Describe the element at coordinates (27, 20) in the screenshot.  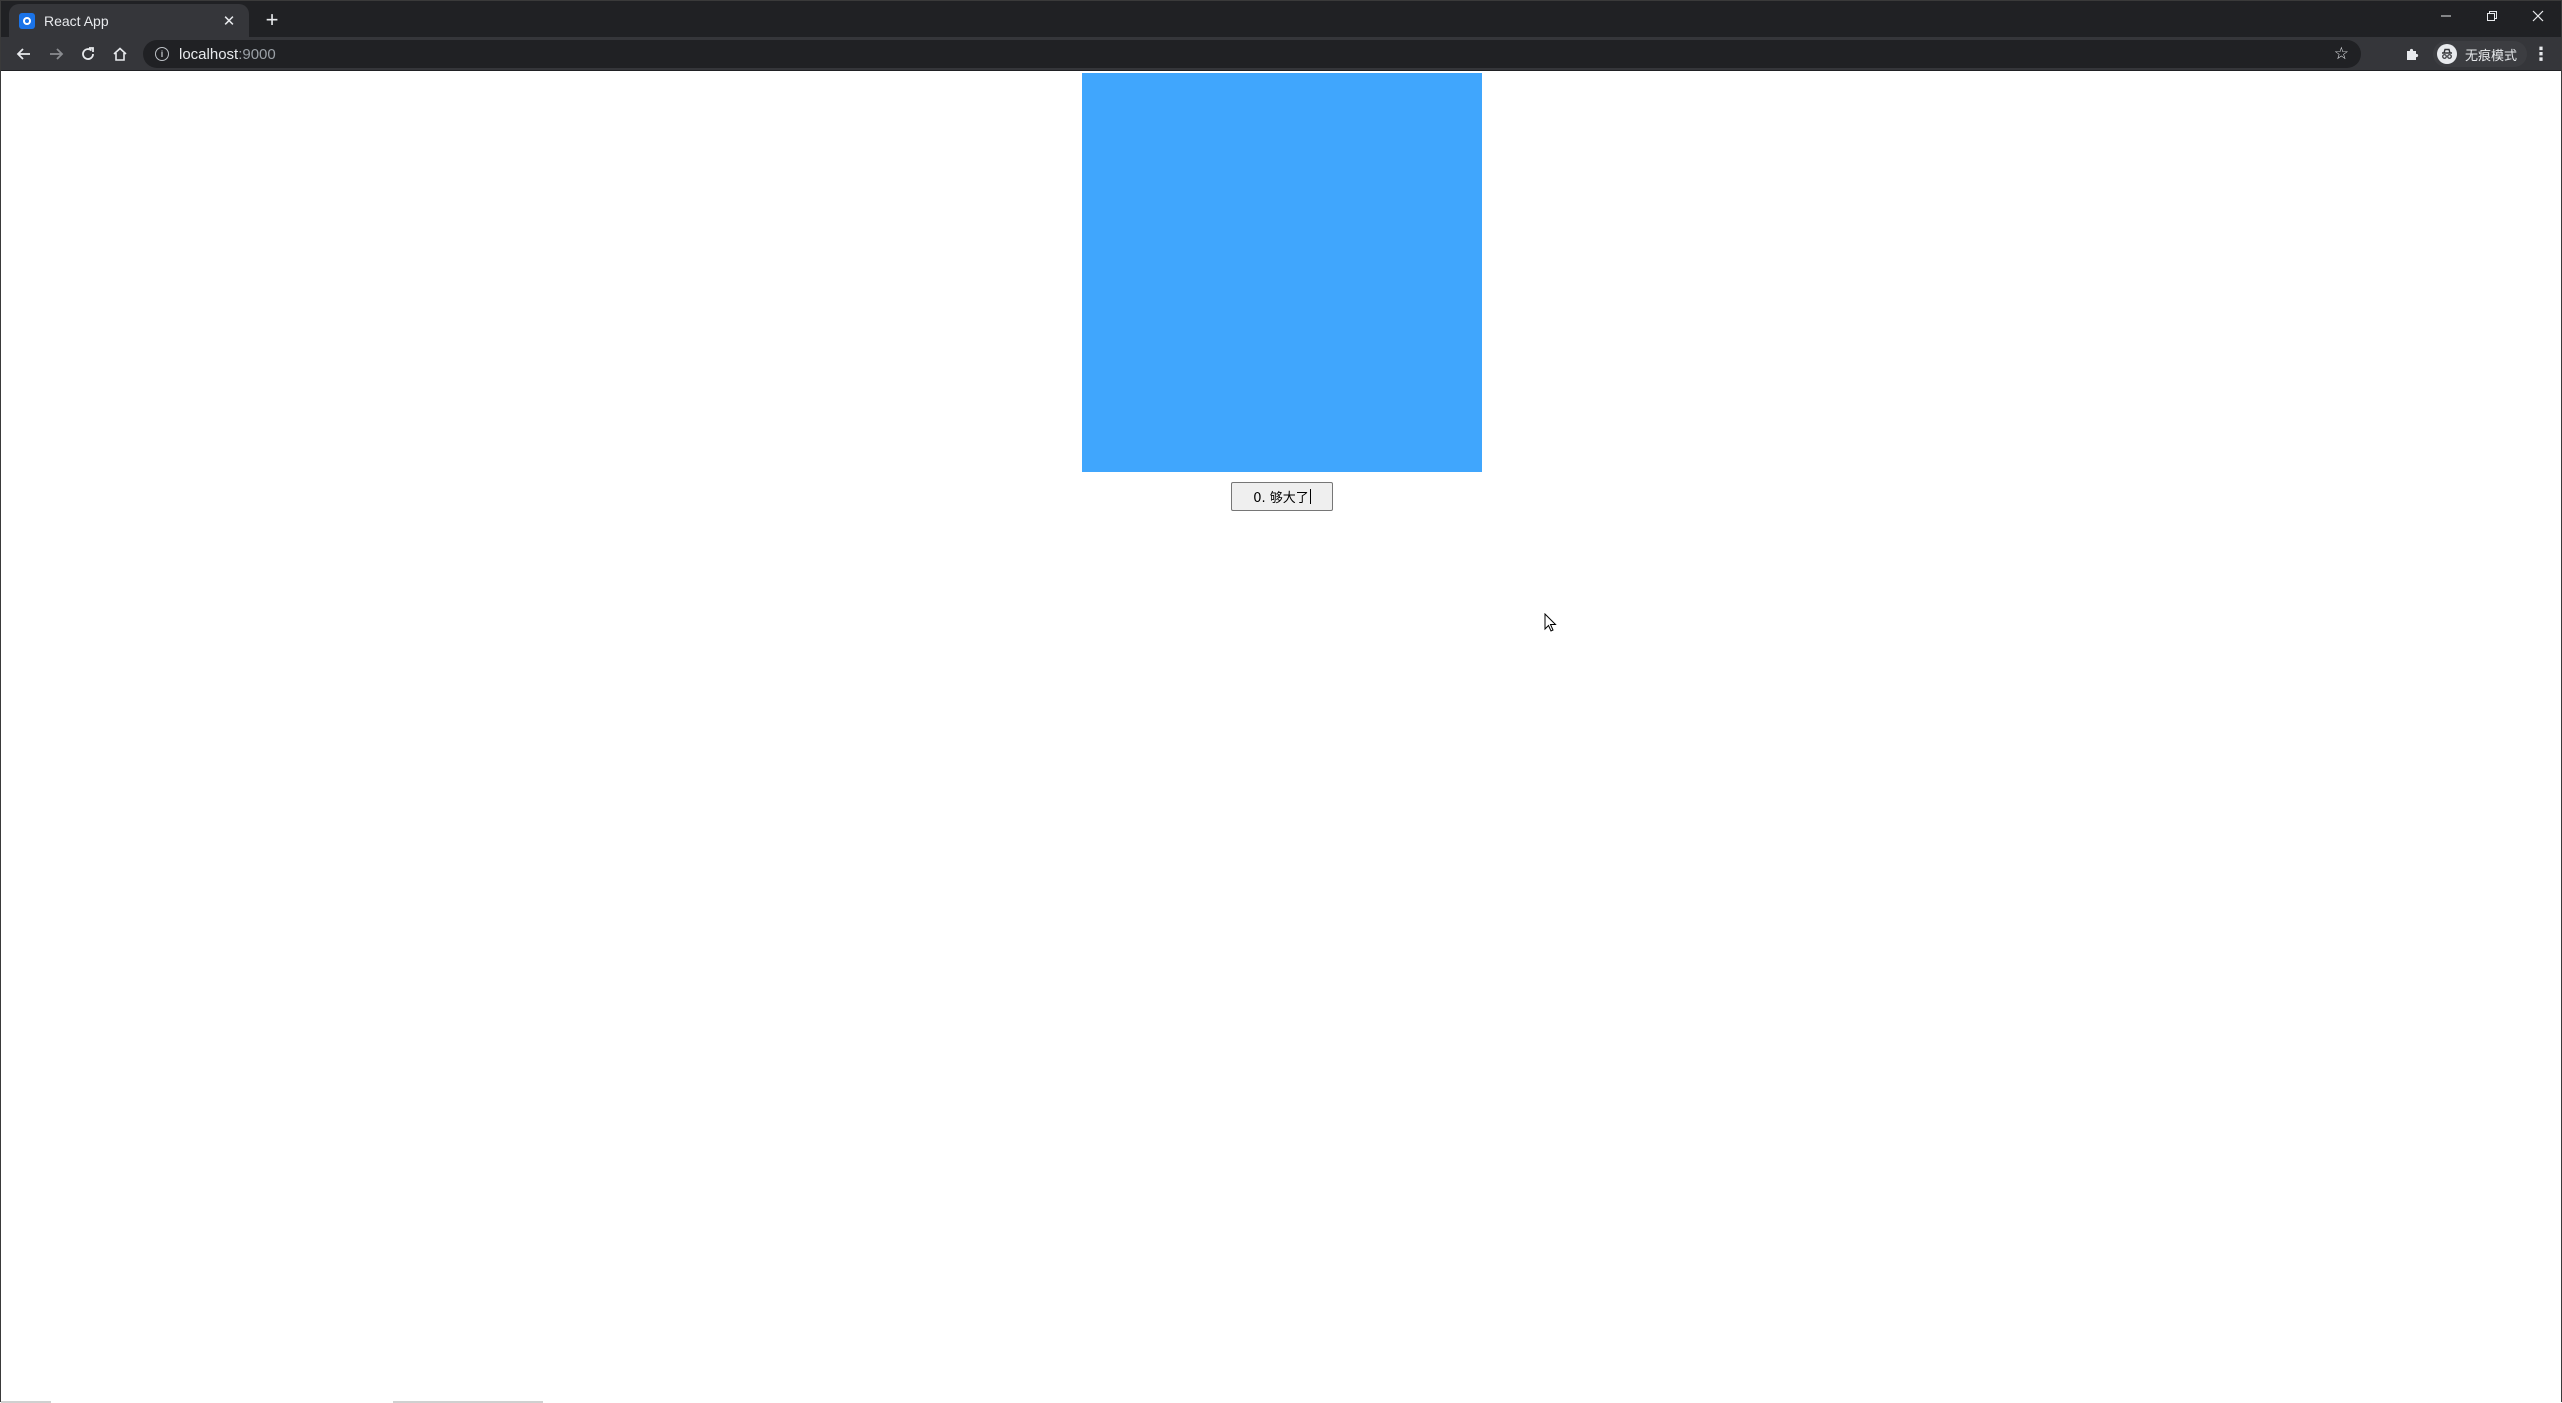
I see `react-app-icon` at that location.